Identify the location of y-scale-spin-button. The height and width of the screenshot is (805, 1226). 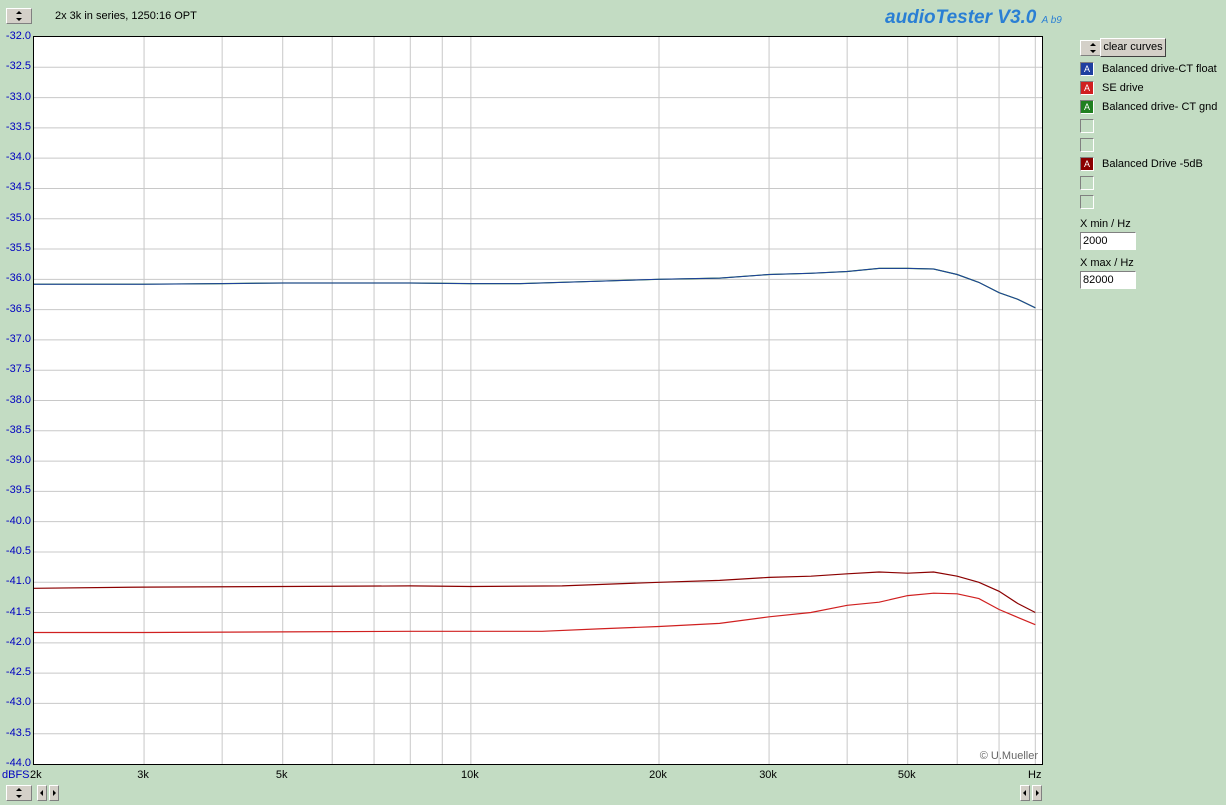
(19, 793).